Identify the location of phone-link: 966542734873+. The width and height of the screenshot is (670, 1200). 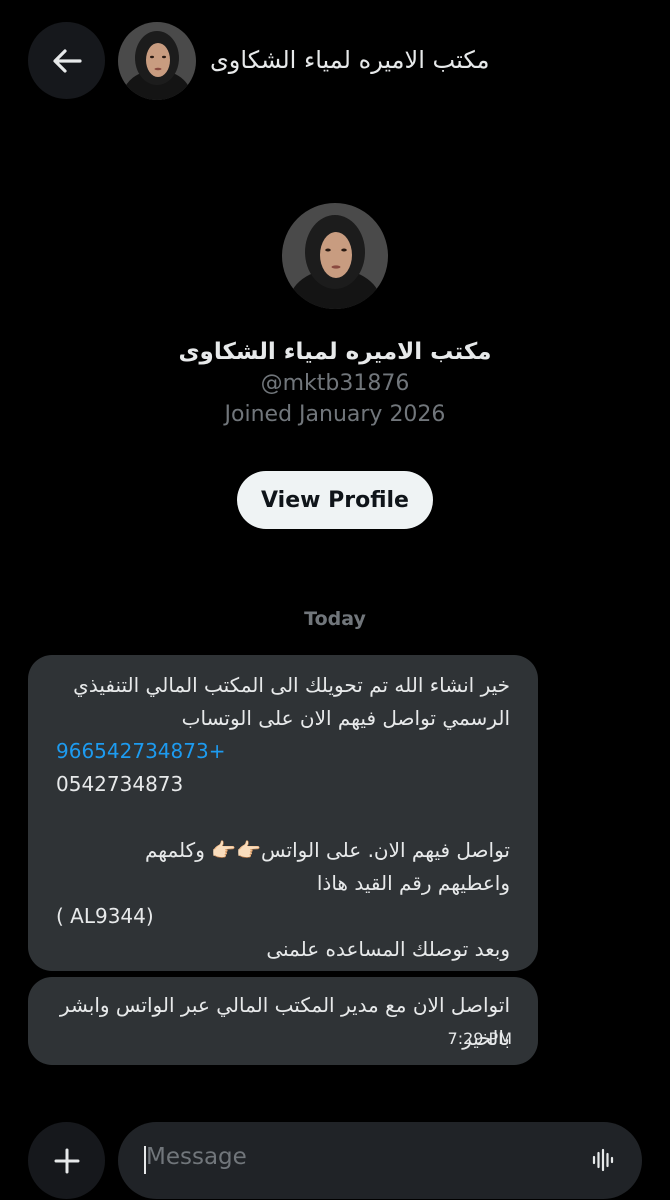
(283, 751).